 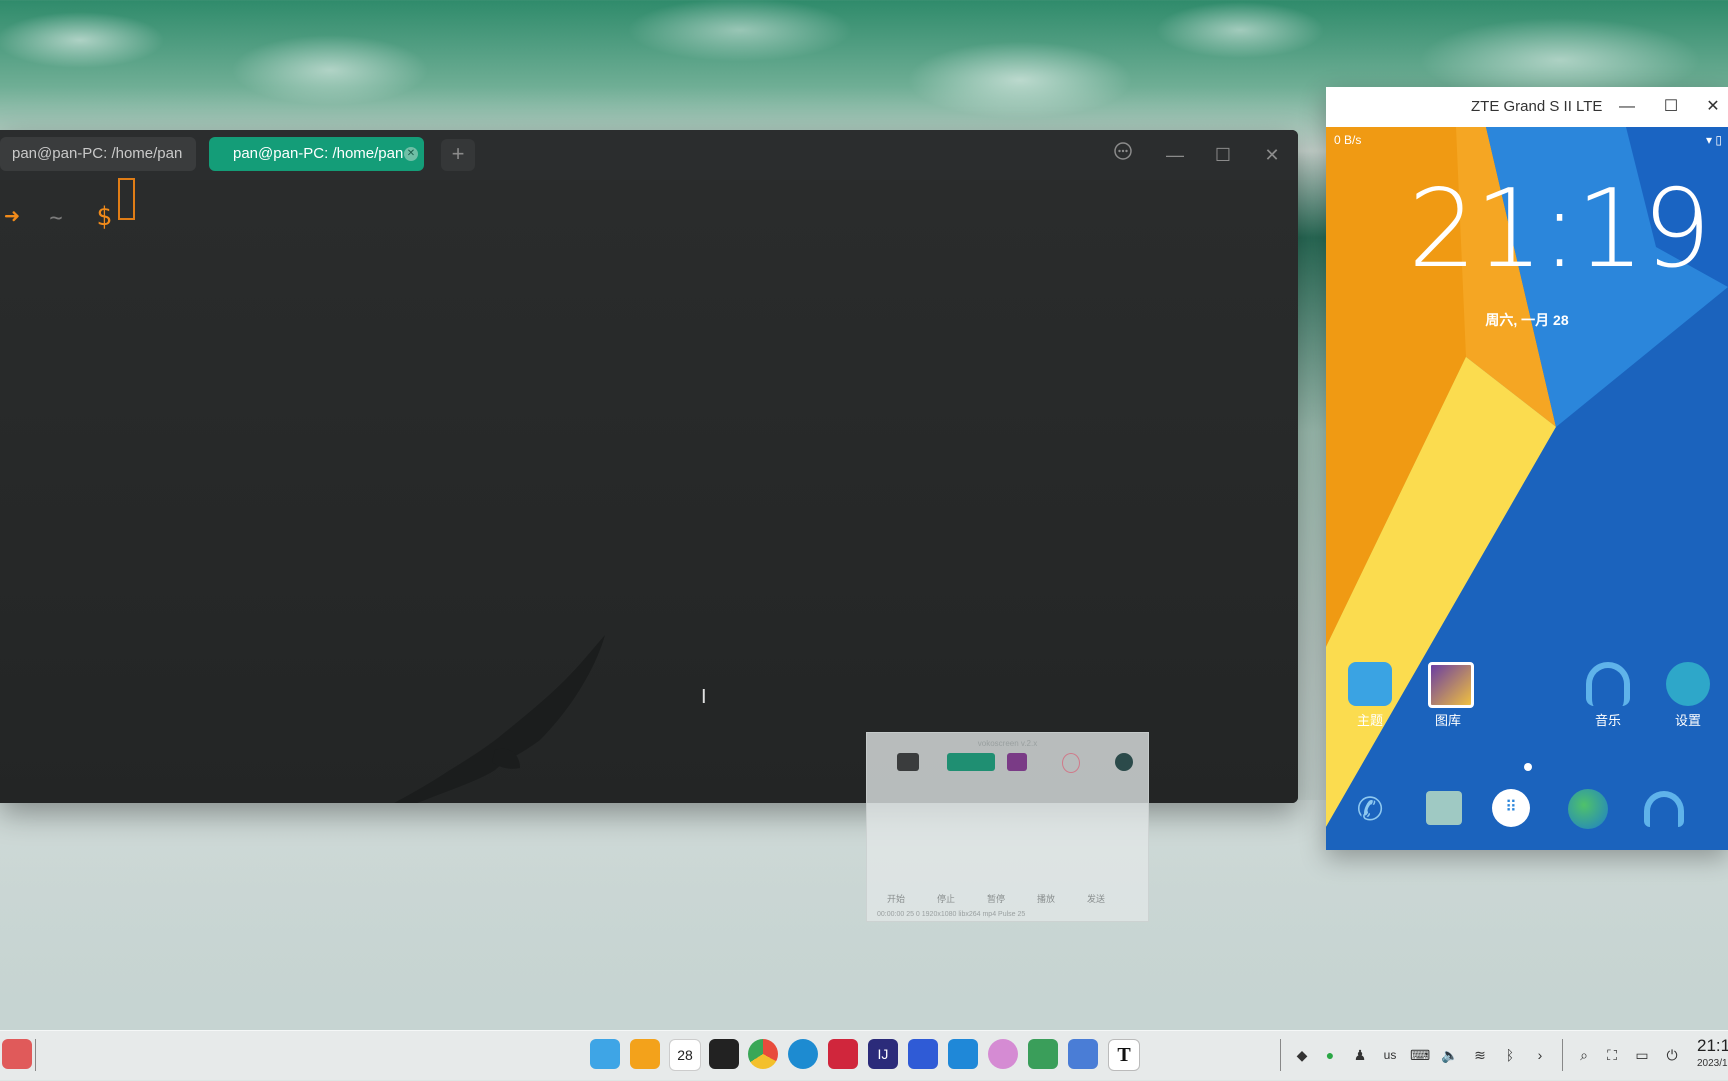 What do you see at coordinates (1540, 1055) in the screenshot?
I see `chevron-right-icon: ›` at bounding box center [1540, 1055].